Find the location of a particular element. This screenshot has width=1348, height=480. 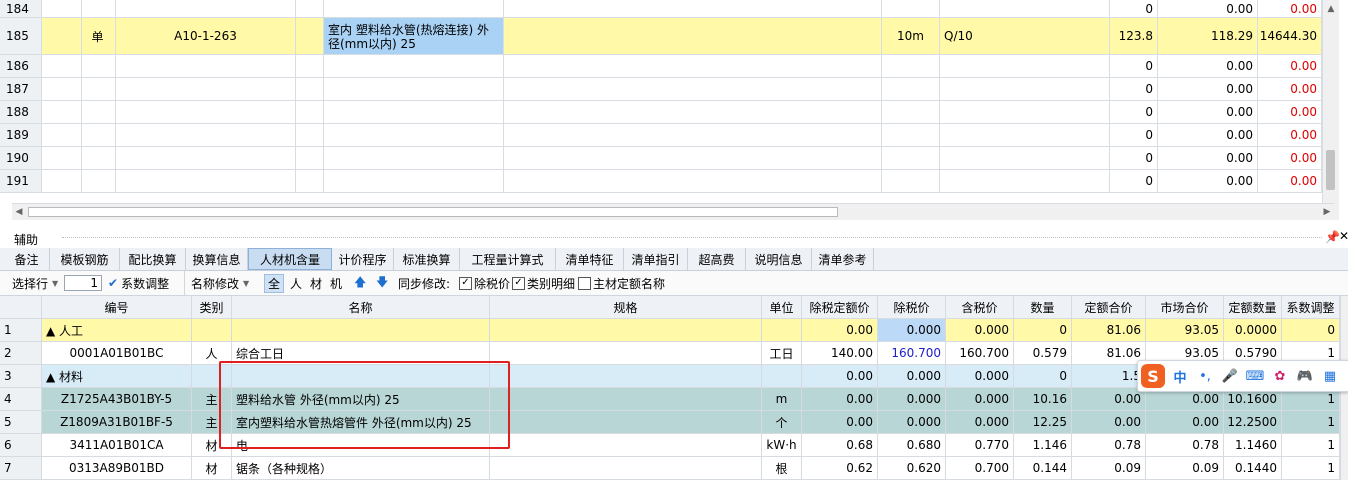

scroll-left-icon: ◀ is located at coordinates (19, 212).